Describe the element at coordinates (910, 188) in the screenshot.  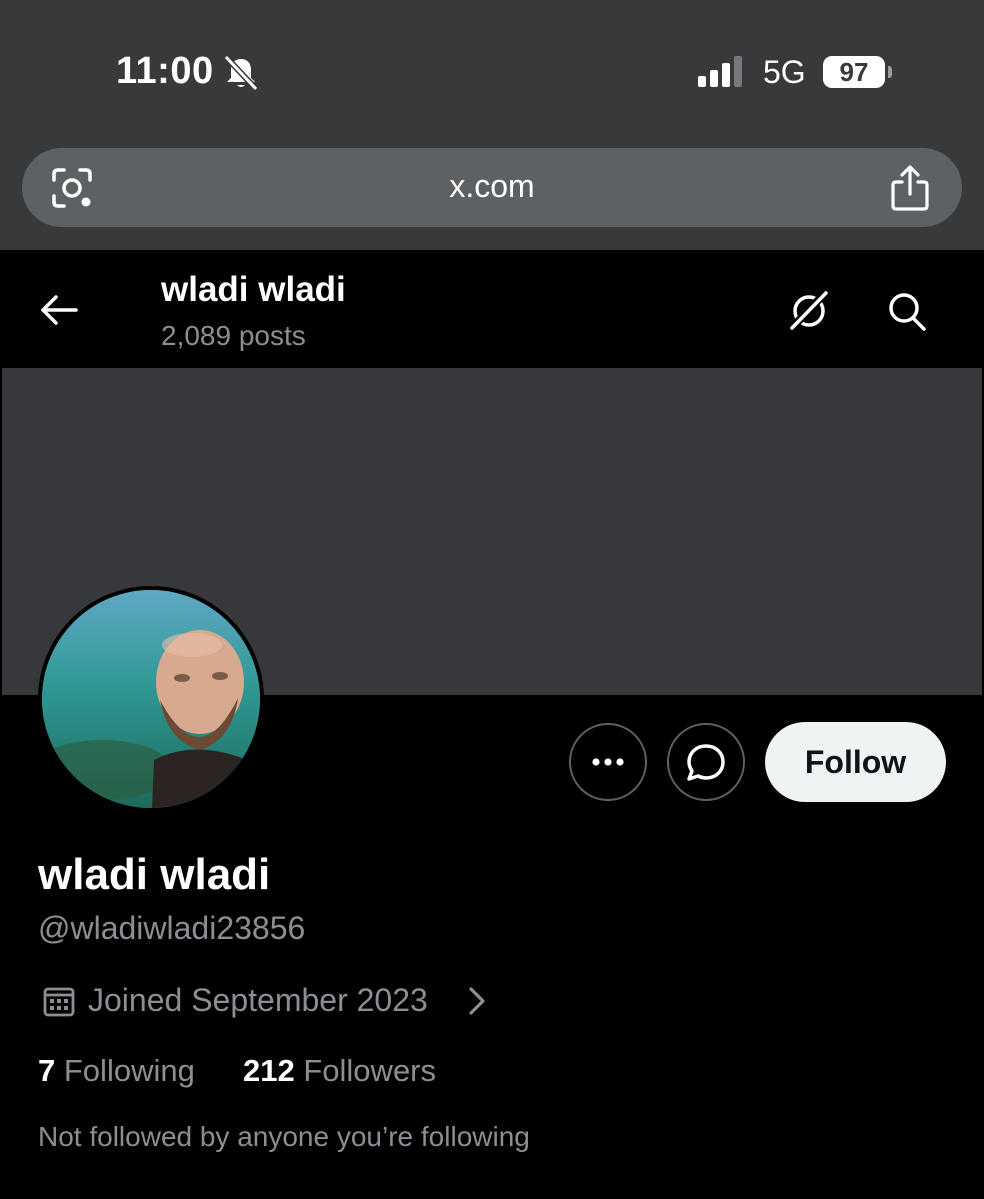
I see `share-icon` at that location.